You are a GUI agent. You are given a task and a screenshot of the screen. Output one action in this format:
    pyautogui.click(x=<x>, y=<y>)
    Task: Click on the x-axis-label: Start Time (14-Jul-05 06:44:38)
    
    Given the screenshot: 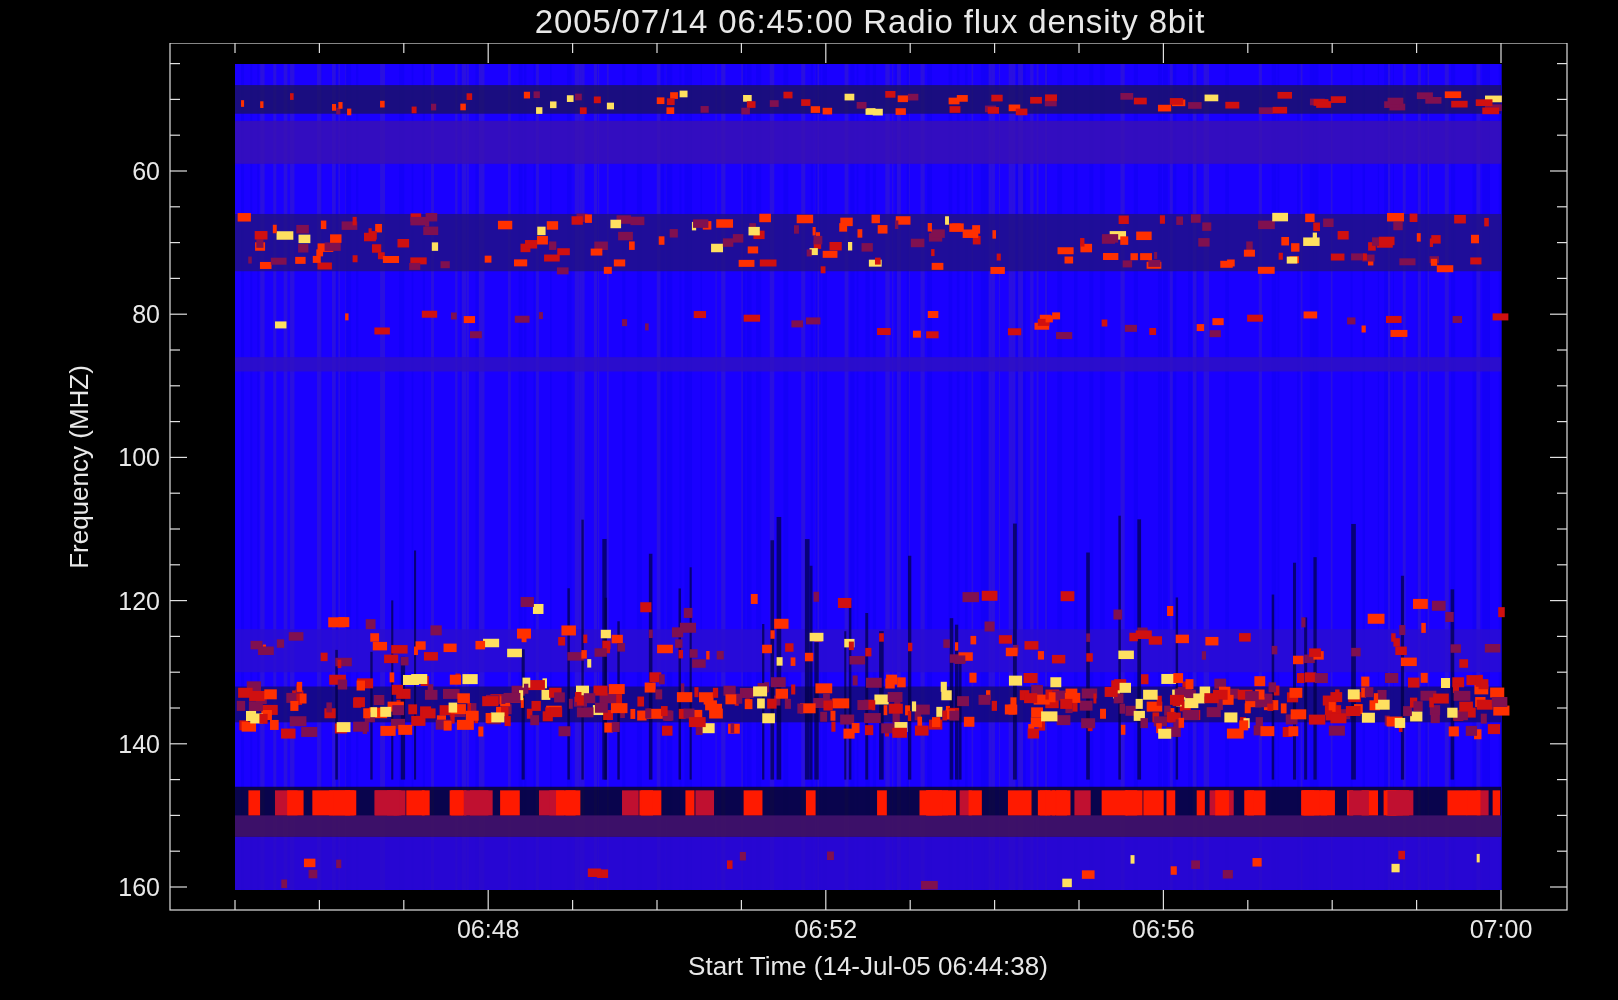 What is the action you would take?
    pyautogui.click(x=868, y=966)
    